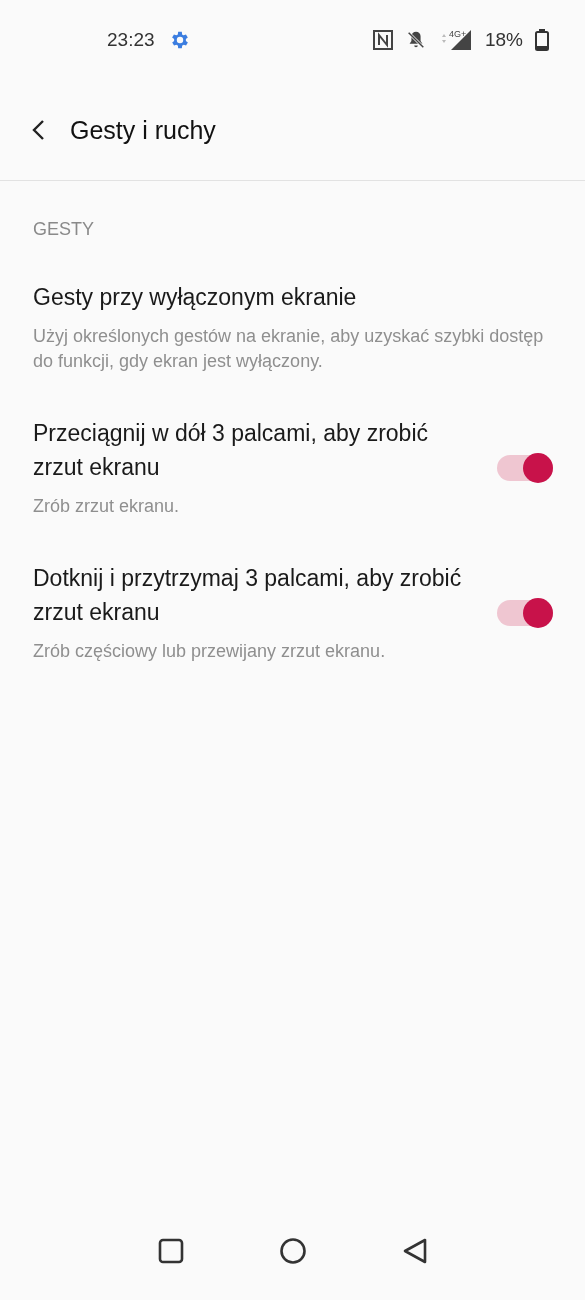 The height and width of the screenshot is (1300, 585). What do you see at coordinates (63, 229) in the screenshot?
I see `section-header: GESTY` at bounding box center [63, 229].